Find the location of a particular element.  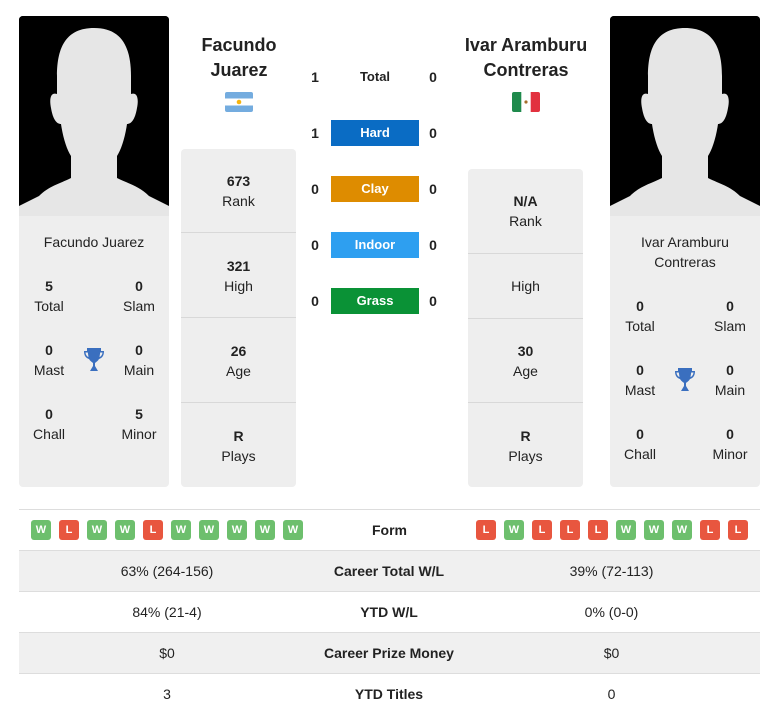

h2h-surface-row-clay: 0 Clay 0 is located at coordinates (375, 189).